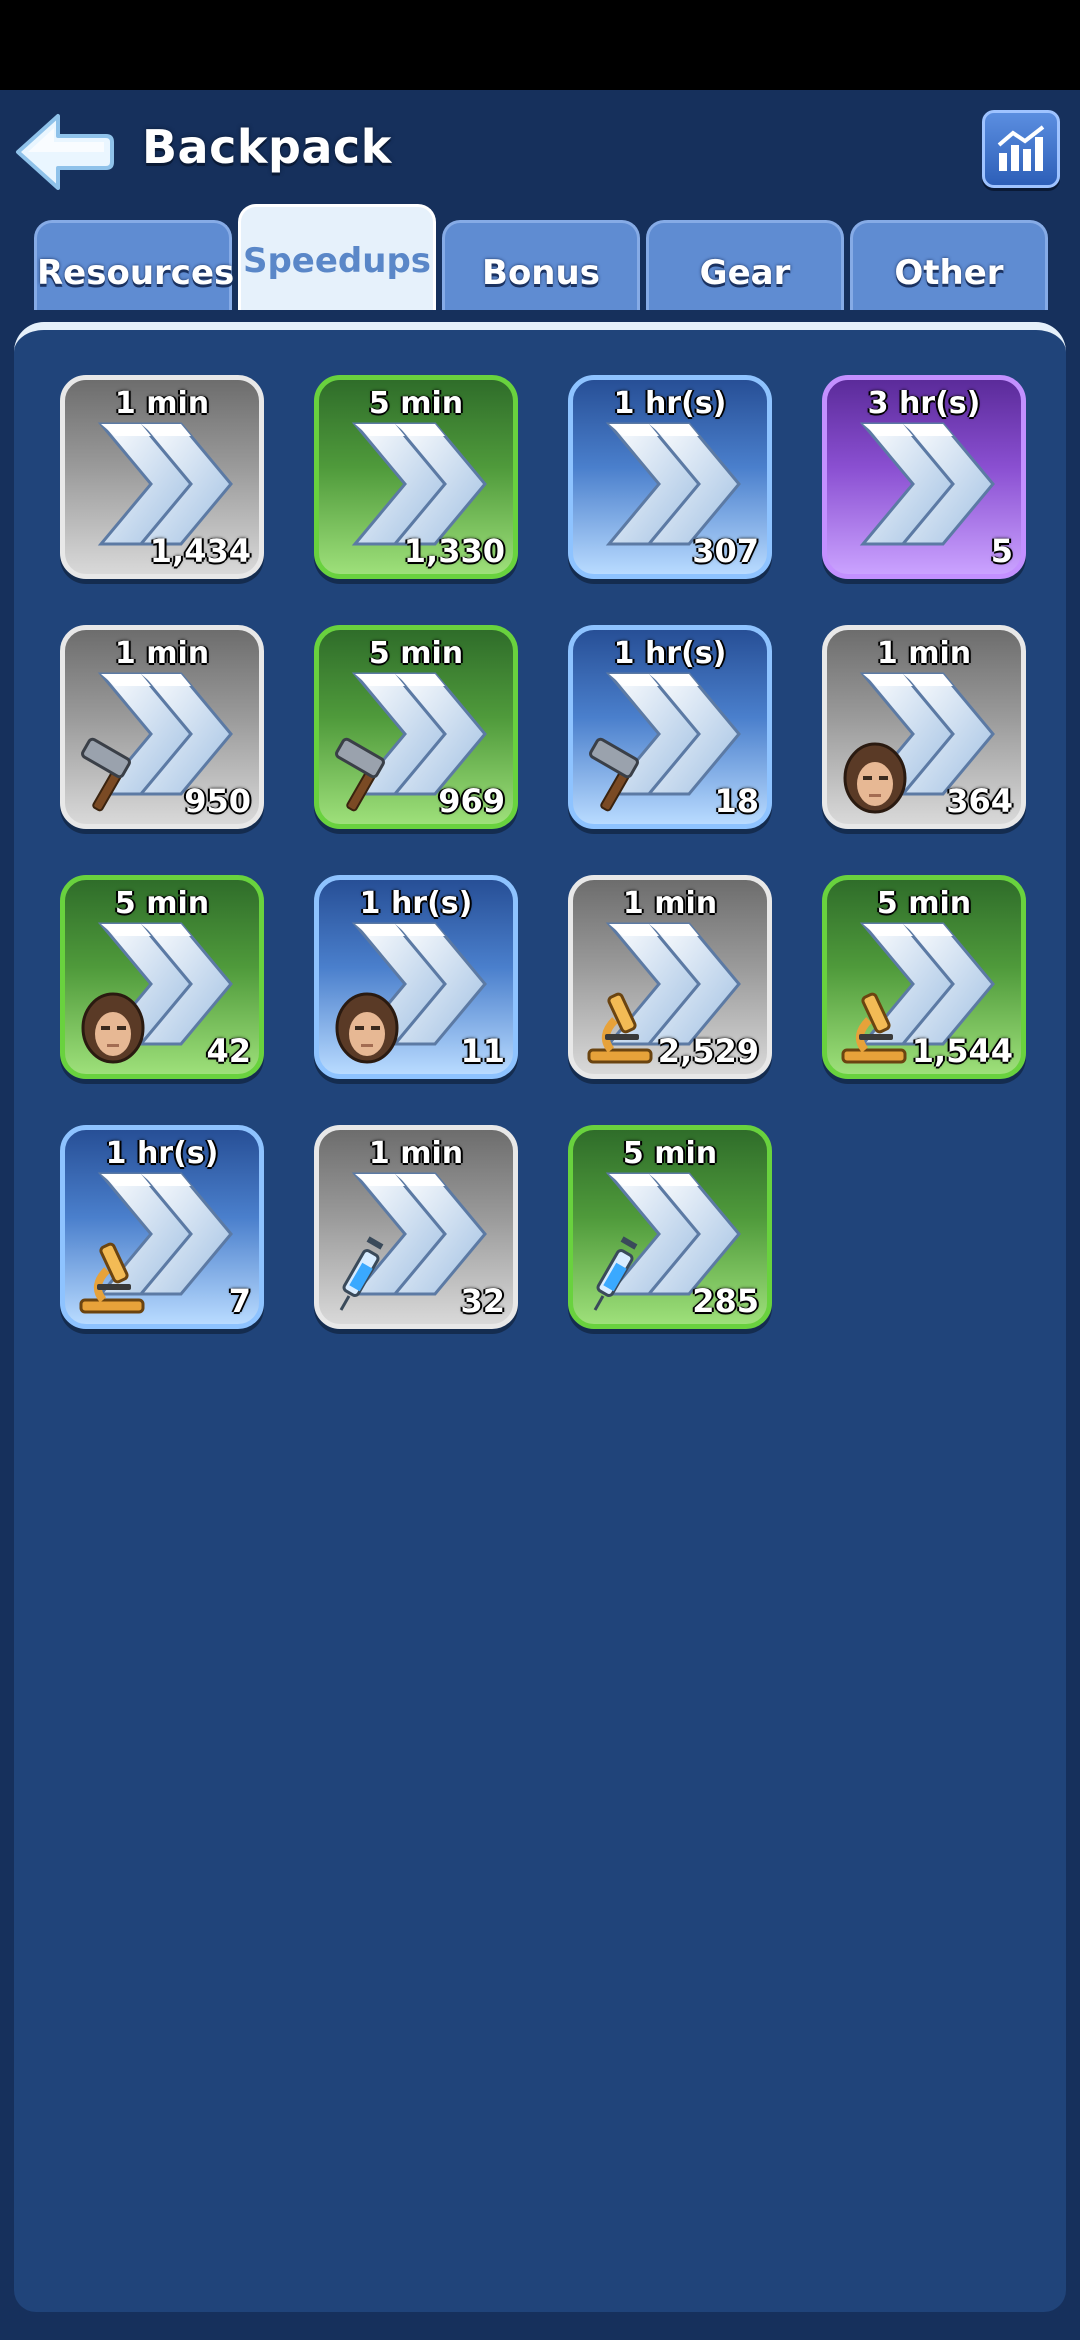  What do you see at coordinates (416, 977) in the screenshot?
I see `speedup-item: 1 hr(s) 11` at bounding box center [416, 977].